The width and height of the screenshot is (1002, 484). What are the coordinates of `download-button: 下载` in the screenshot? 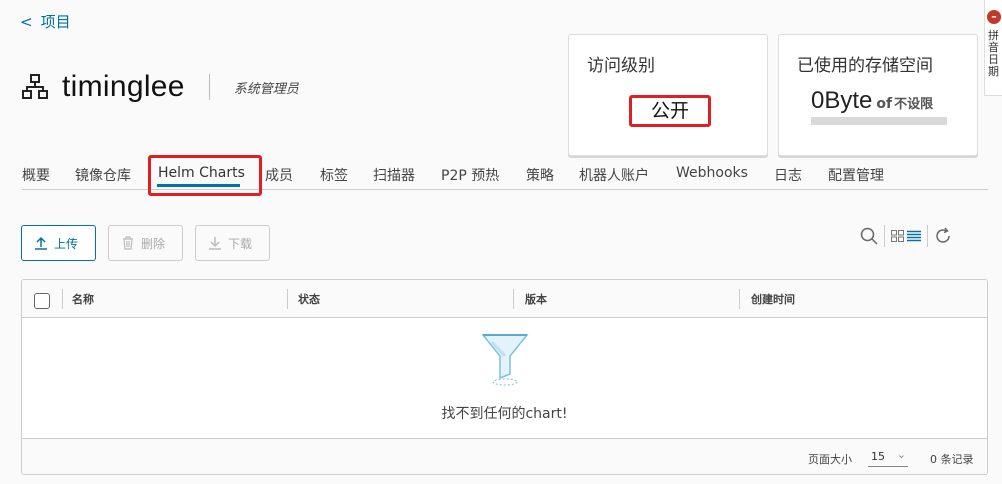 It's located at (232, 243).